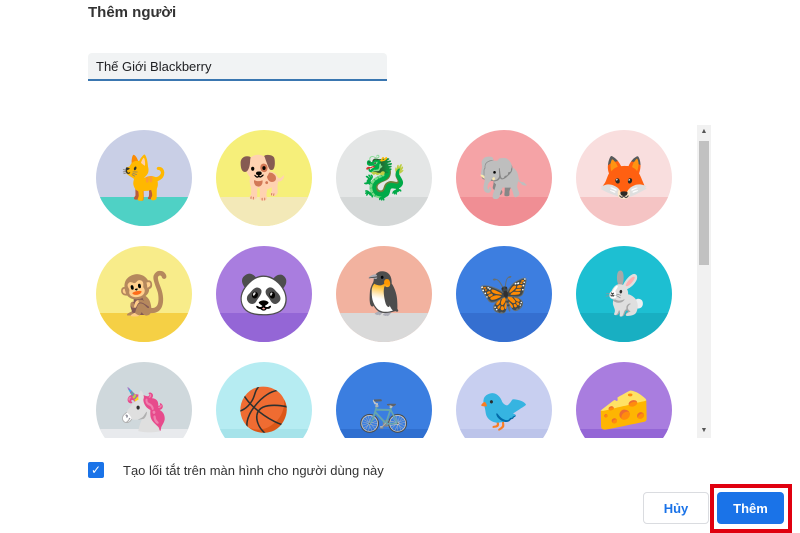 This screenshot has width=800, height=533. What do you see at coordinates (624, 409) in the screenshot?
I see `cheese-icon: 🧀` at bounding box center [624, 409].